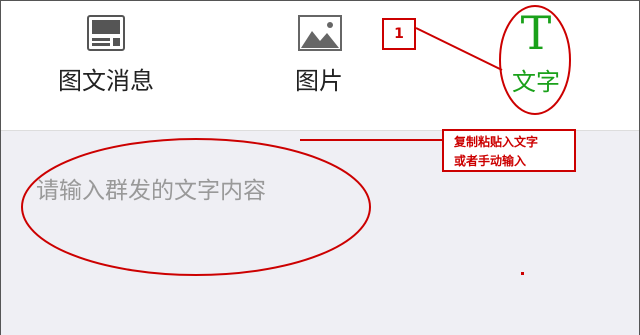 Image resolution: width=640 pixels, height=335 pixels. Describe the element at coordinates (106, 61) in the screenshot. I see `tab-news: 图文消息` at that location.